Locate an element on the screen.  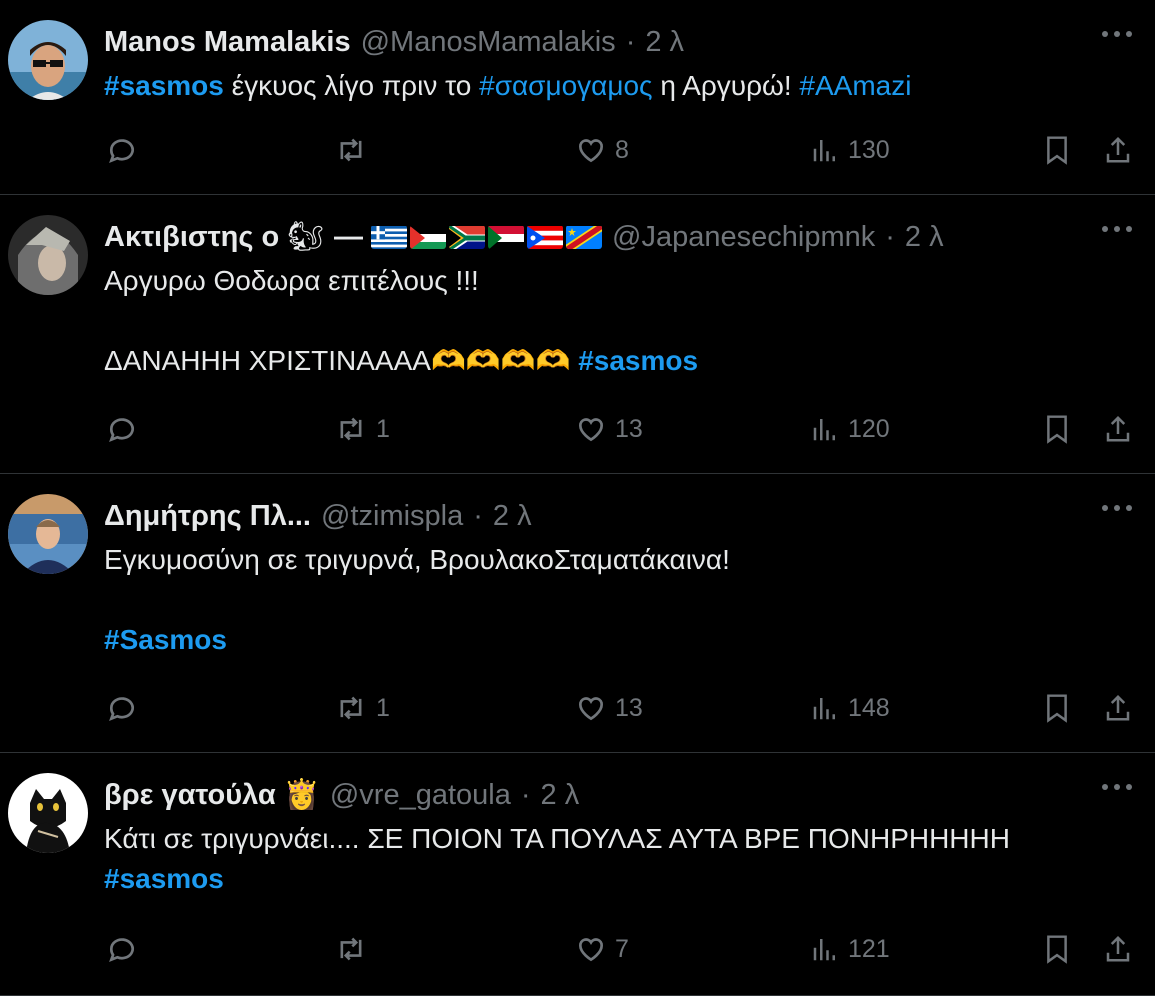
tweet-actions: 8 130 is located at coordinates (577, 150).